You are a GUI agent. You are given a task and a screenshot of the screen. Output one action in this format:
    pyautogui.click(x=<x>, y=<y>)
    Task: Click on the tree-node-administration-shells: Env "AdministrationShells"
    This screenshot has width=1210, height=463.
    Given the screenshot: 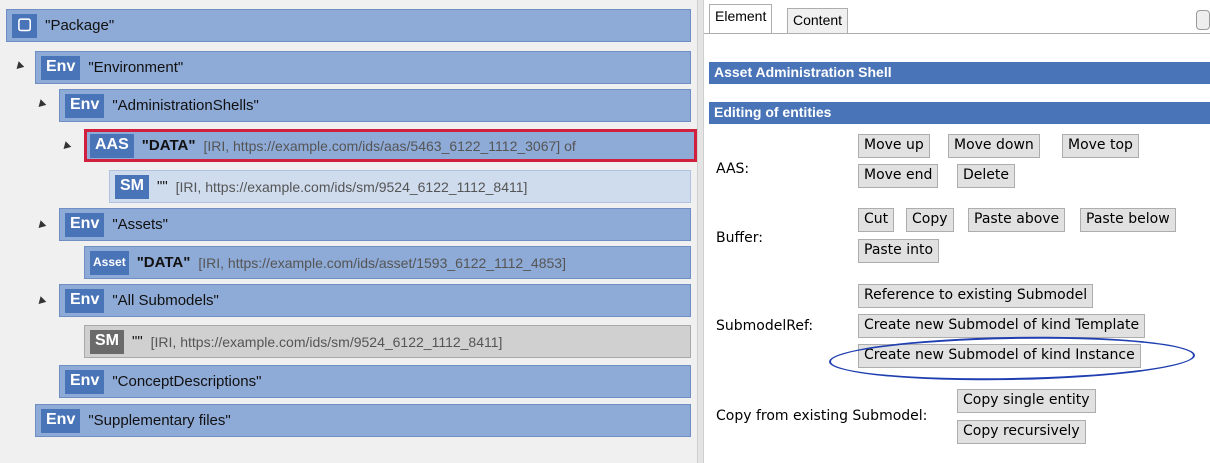 What is the action you would take?
    pyautogui.click(x=375, y=105)
    